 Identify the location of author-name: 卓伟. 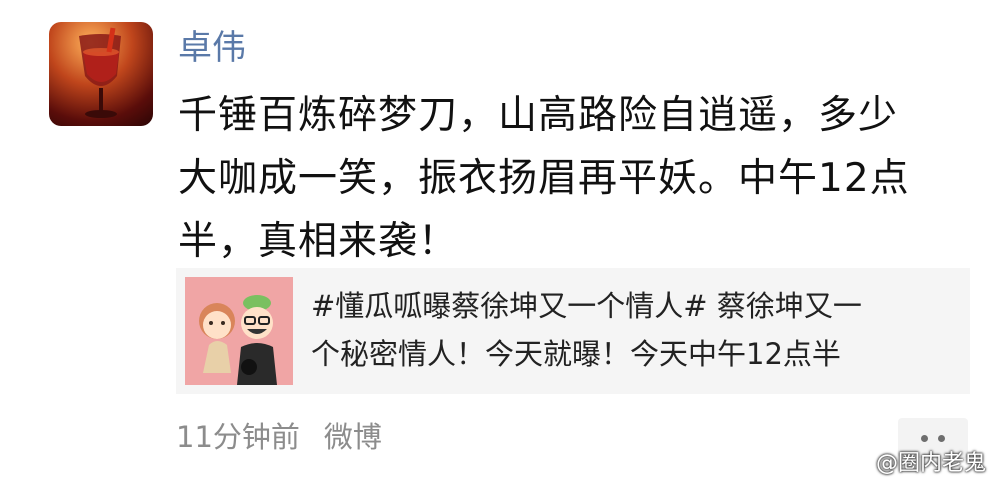
(212, 48).